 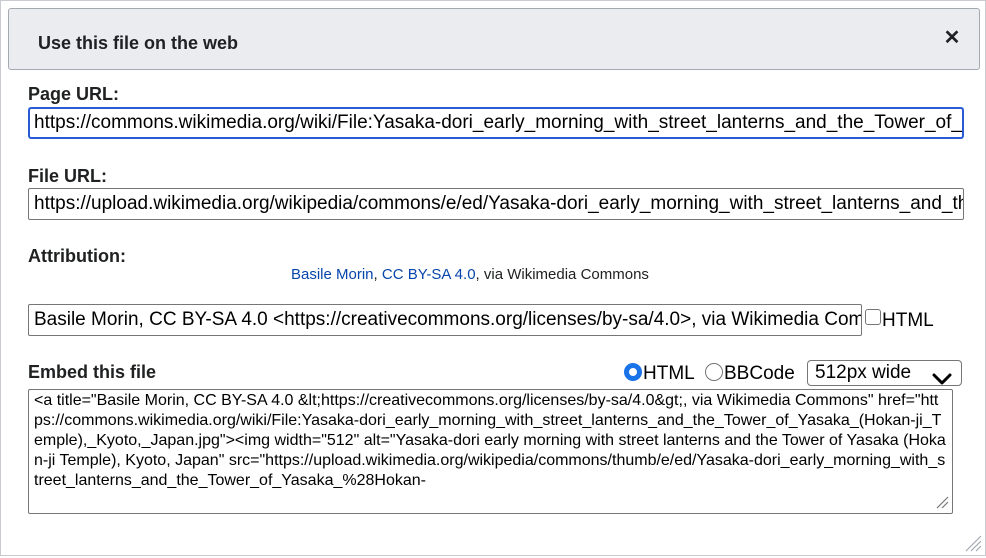 I want to click on attribution-label: Attribution:, so click(x=77, y=256).